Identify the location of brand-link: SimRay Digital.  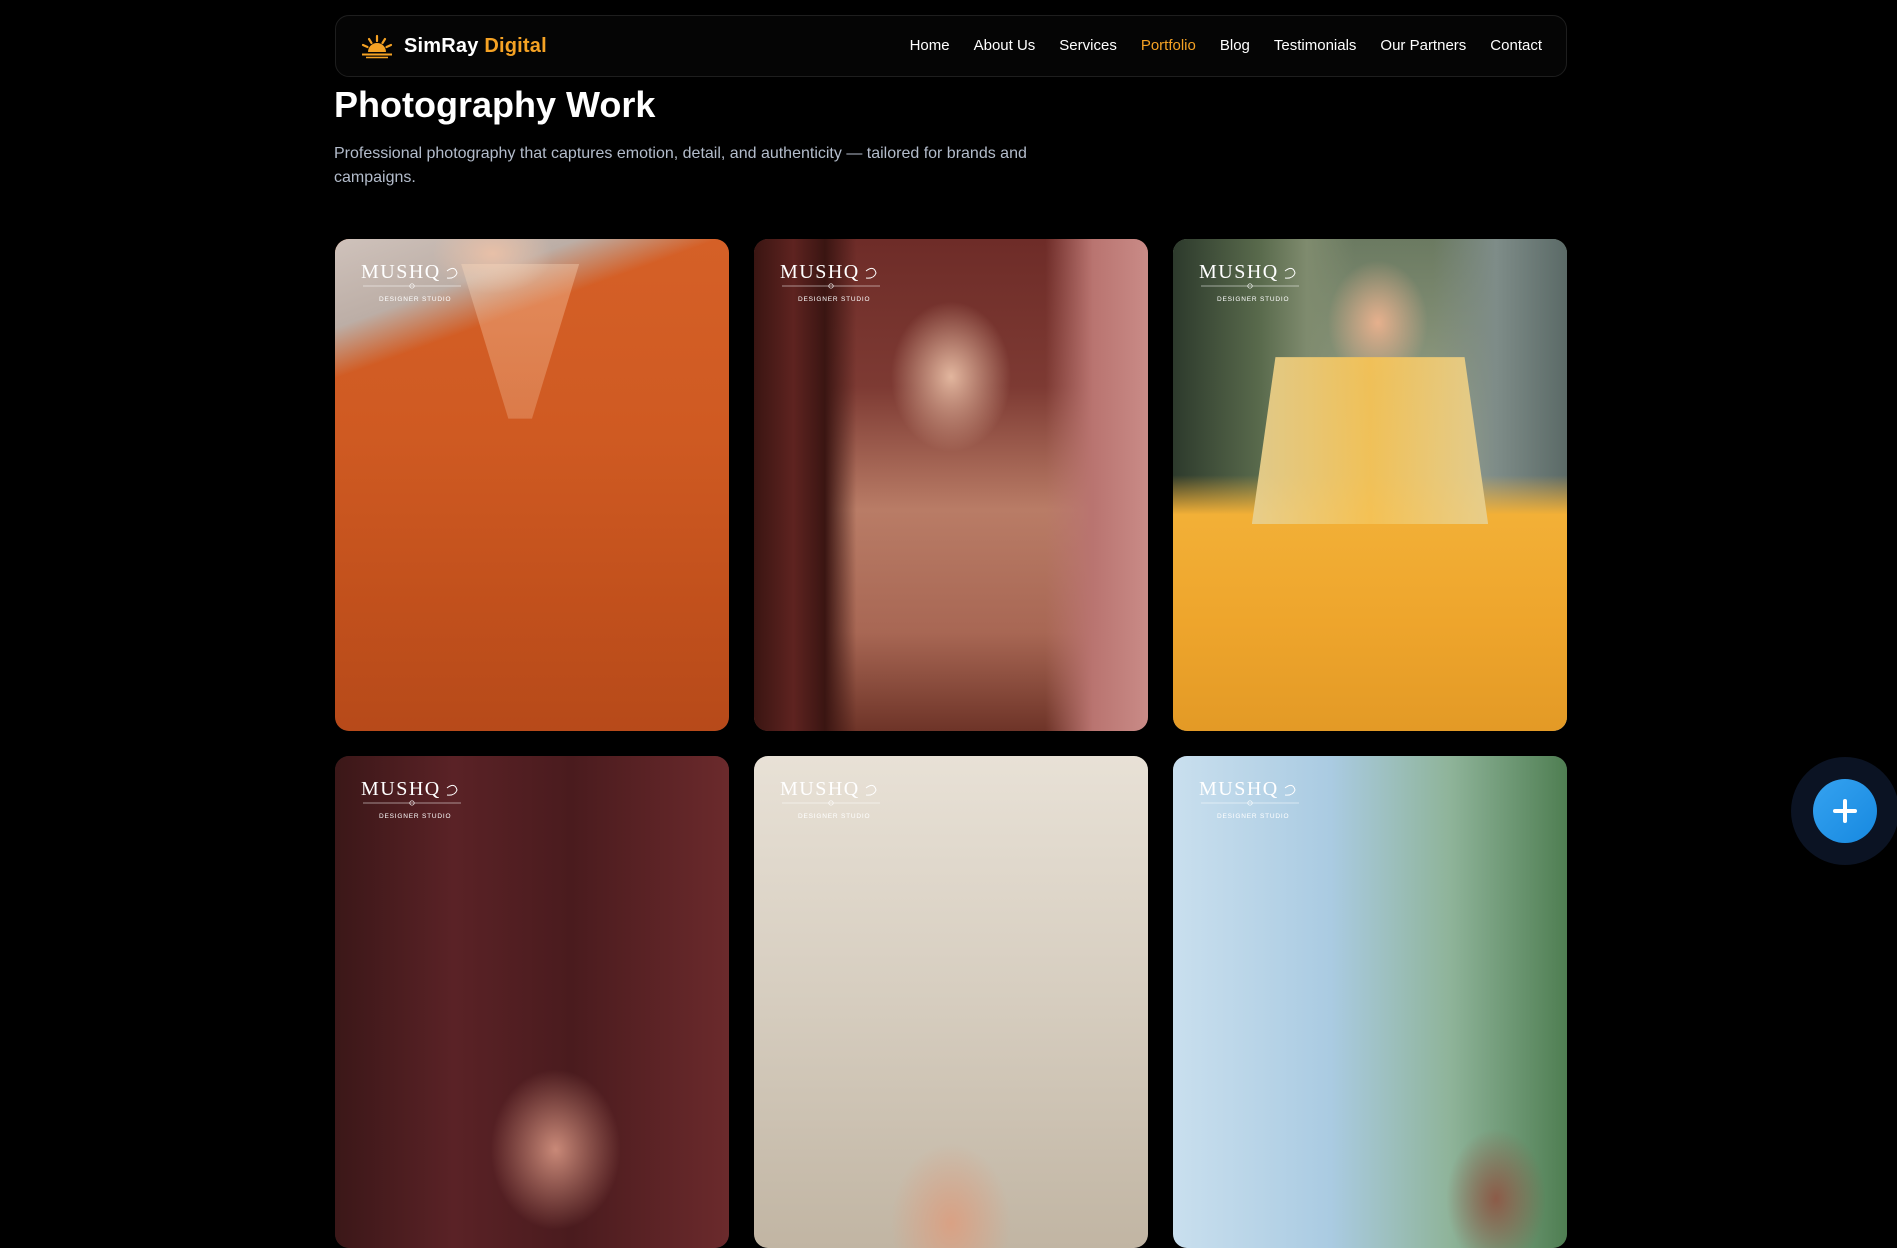
(453, 46).